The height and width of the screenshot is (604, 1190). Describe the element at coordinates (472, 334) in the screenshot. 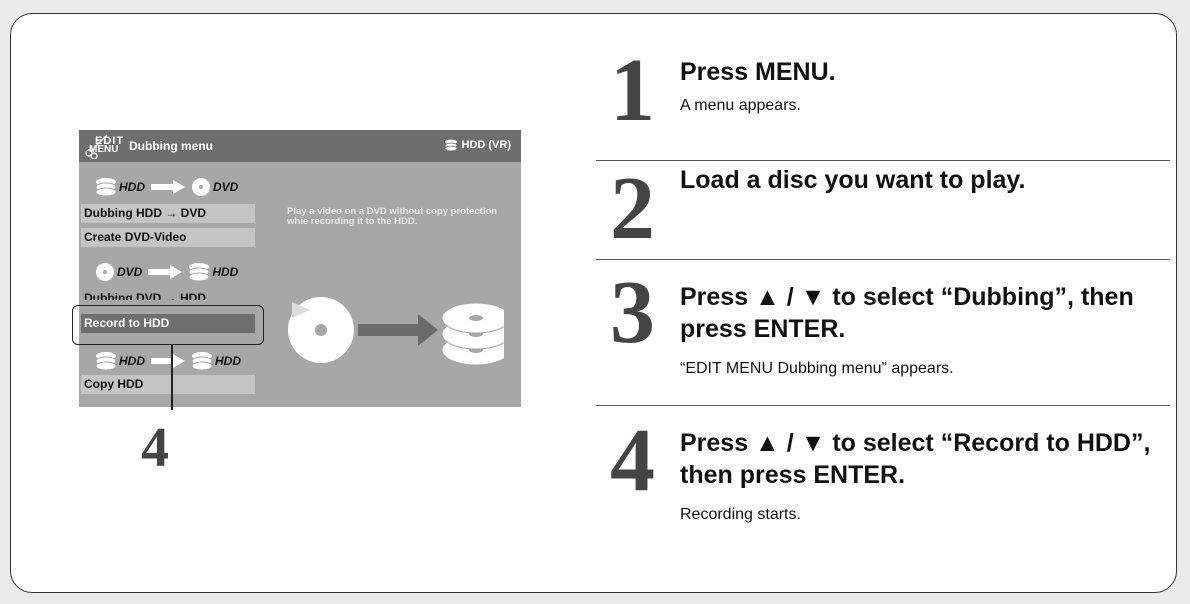

I see `hdd-stack-icon` at that location.